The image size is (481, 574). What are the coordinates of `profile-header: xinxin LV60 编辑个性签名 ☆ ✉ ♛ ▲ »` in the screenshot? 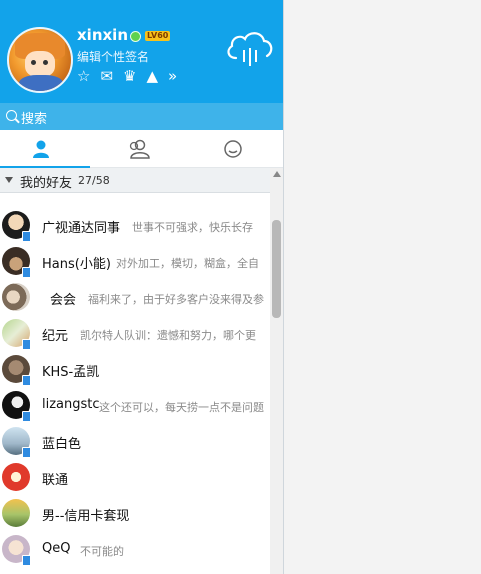 It's located at (141, 51).